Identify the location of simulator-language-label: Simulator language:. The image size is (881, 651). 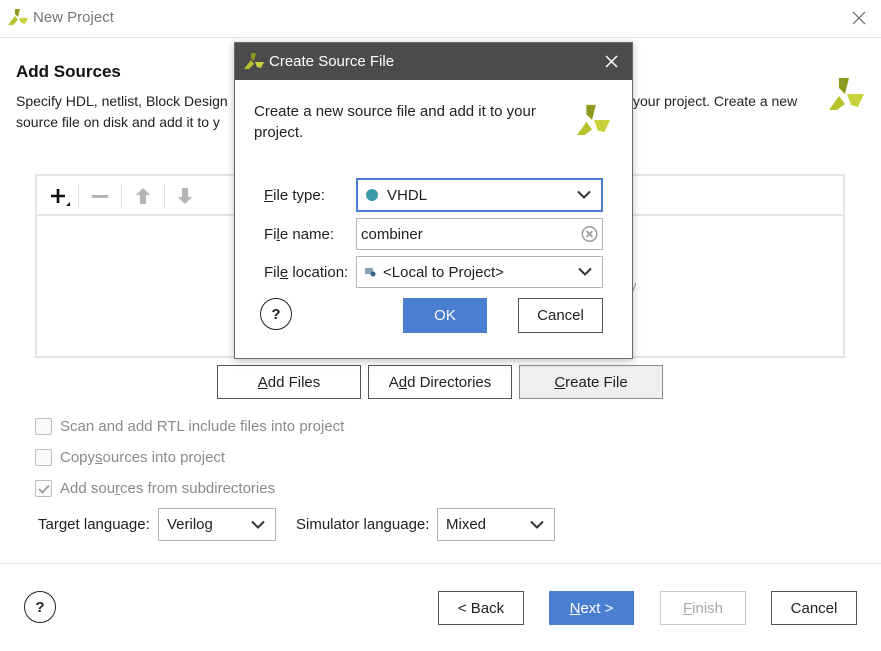
(363, 524).